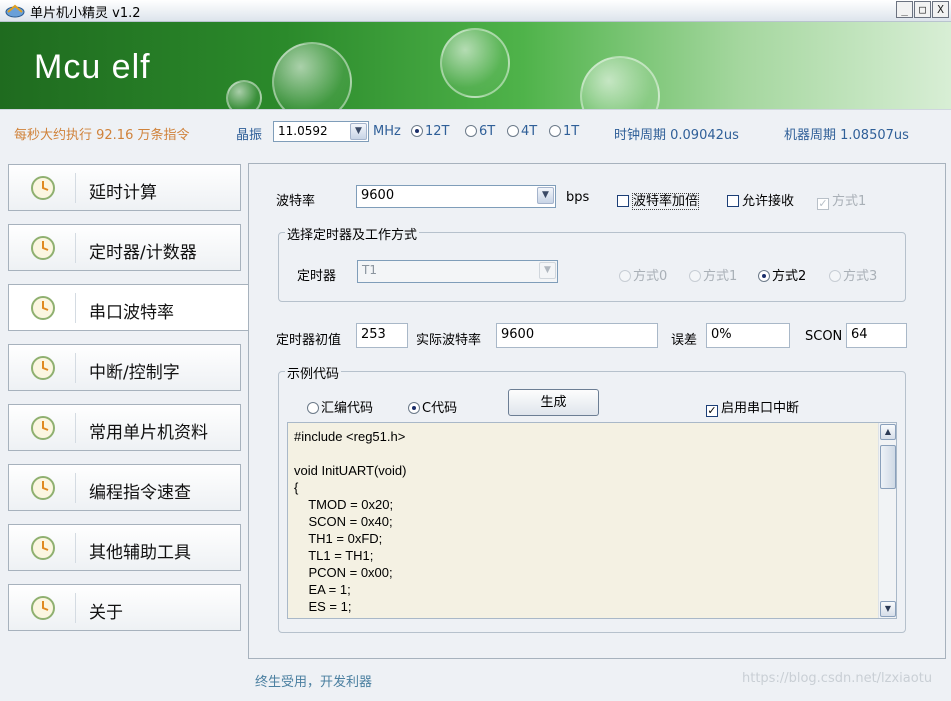  I want to click on sidebar-item-label: 中断/控制字, so click(134, 373).